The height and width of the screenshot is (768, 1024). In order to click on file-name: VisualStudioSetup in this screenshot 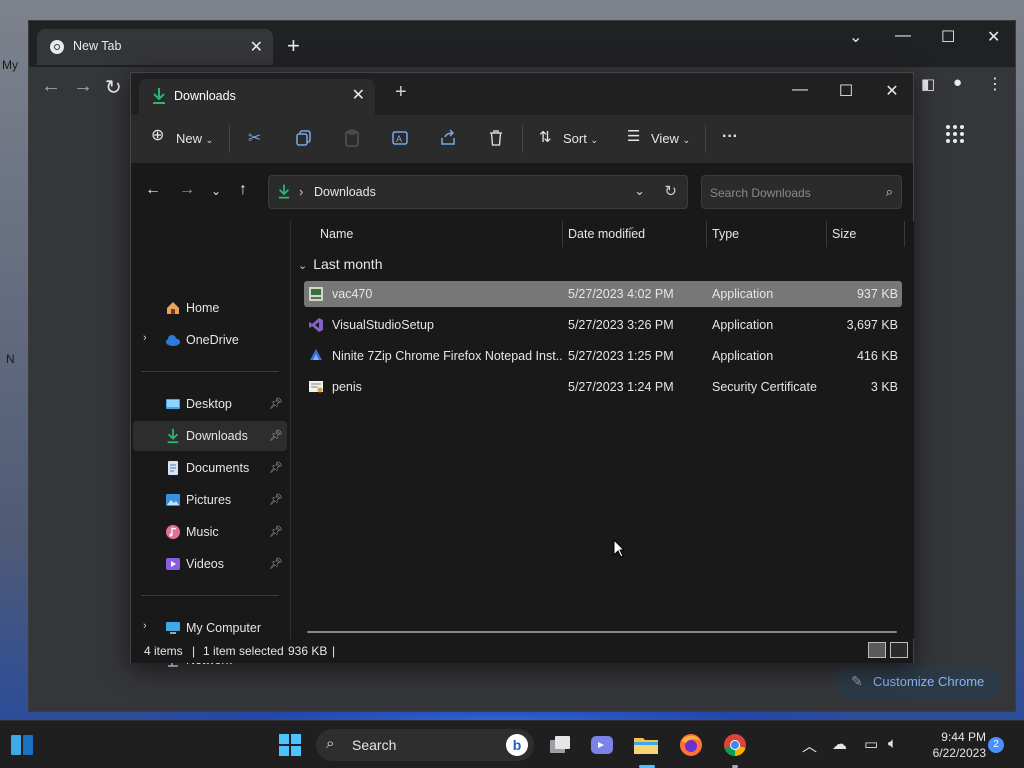, I will do `click(383, 325)`.